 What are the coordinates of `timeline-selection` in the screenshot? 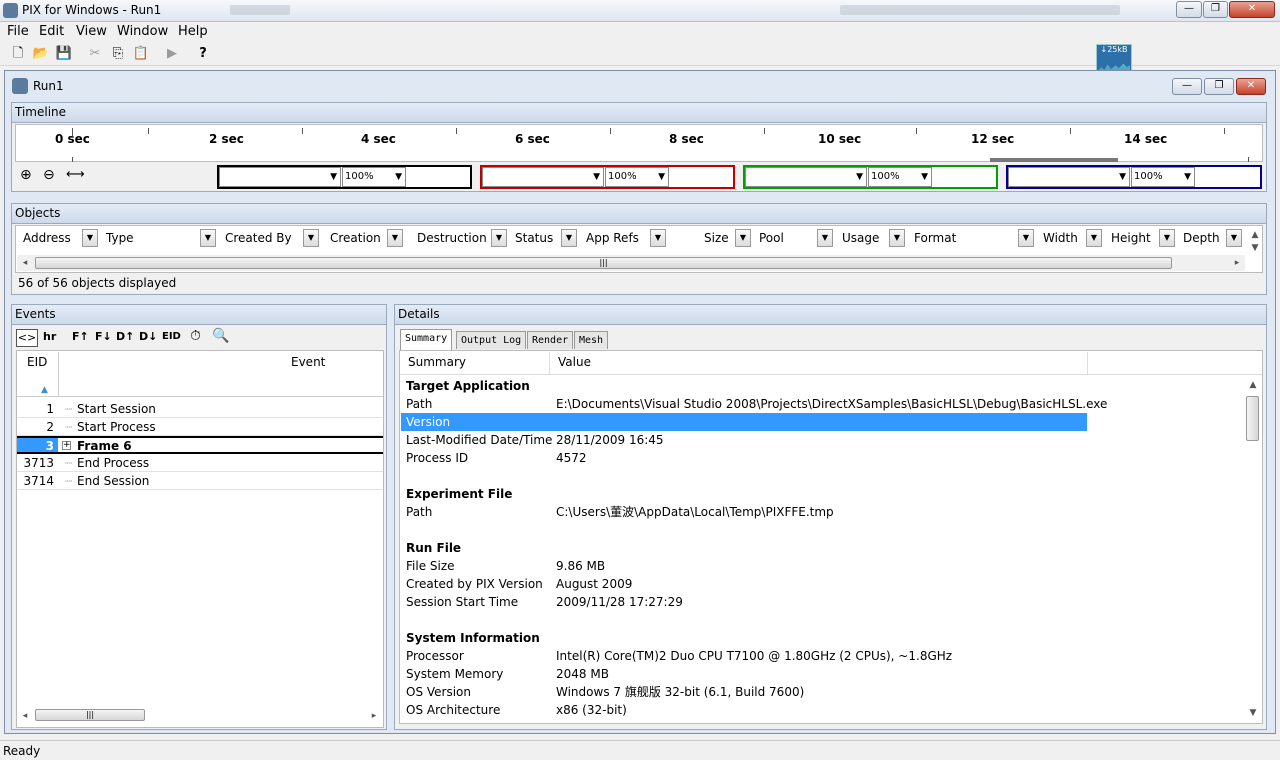 It's located at (1054, 160).